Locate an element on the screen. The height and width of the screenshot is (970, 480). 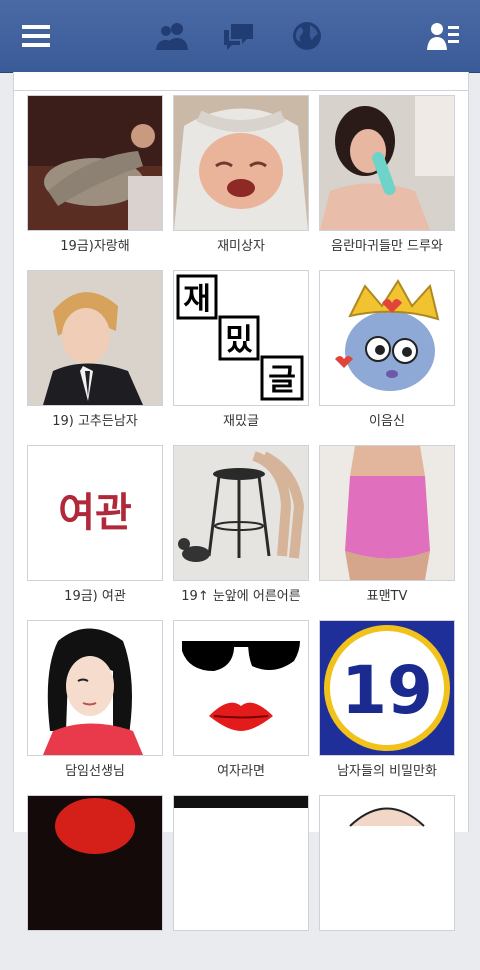
page-card: 재미상자 is located at coordinates (241, 182).